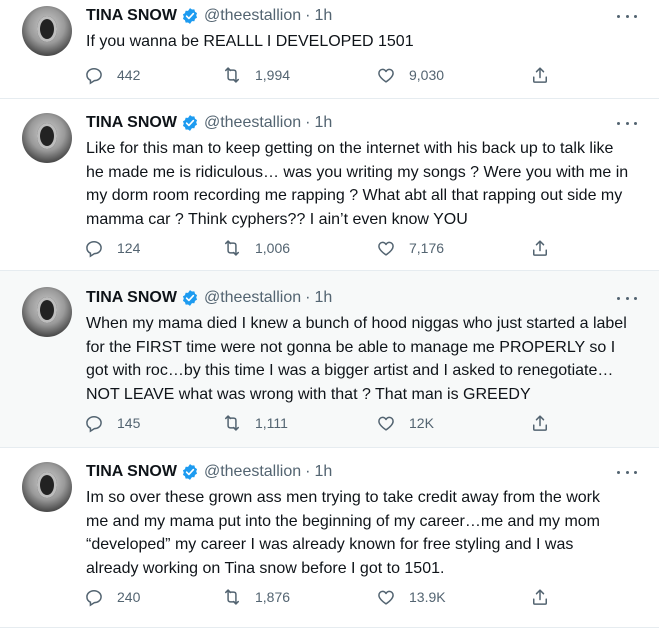  I want to click on like-count: 13.9K, so click(427, 597).